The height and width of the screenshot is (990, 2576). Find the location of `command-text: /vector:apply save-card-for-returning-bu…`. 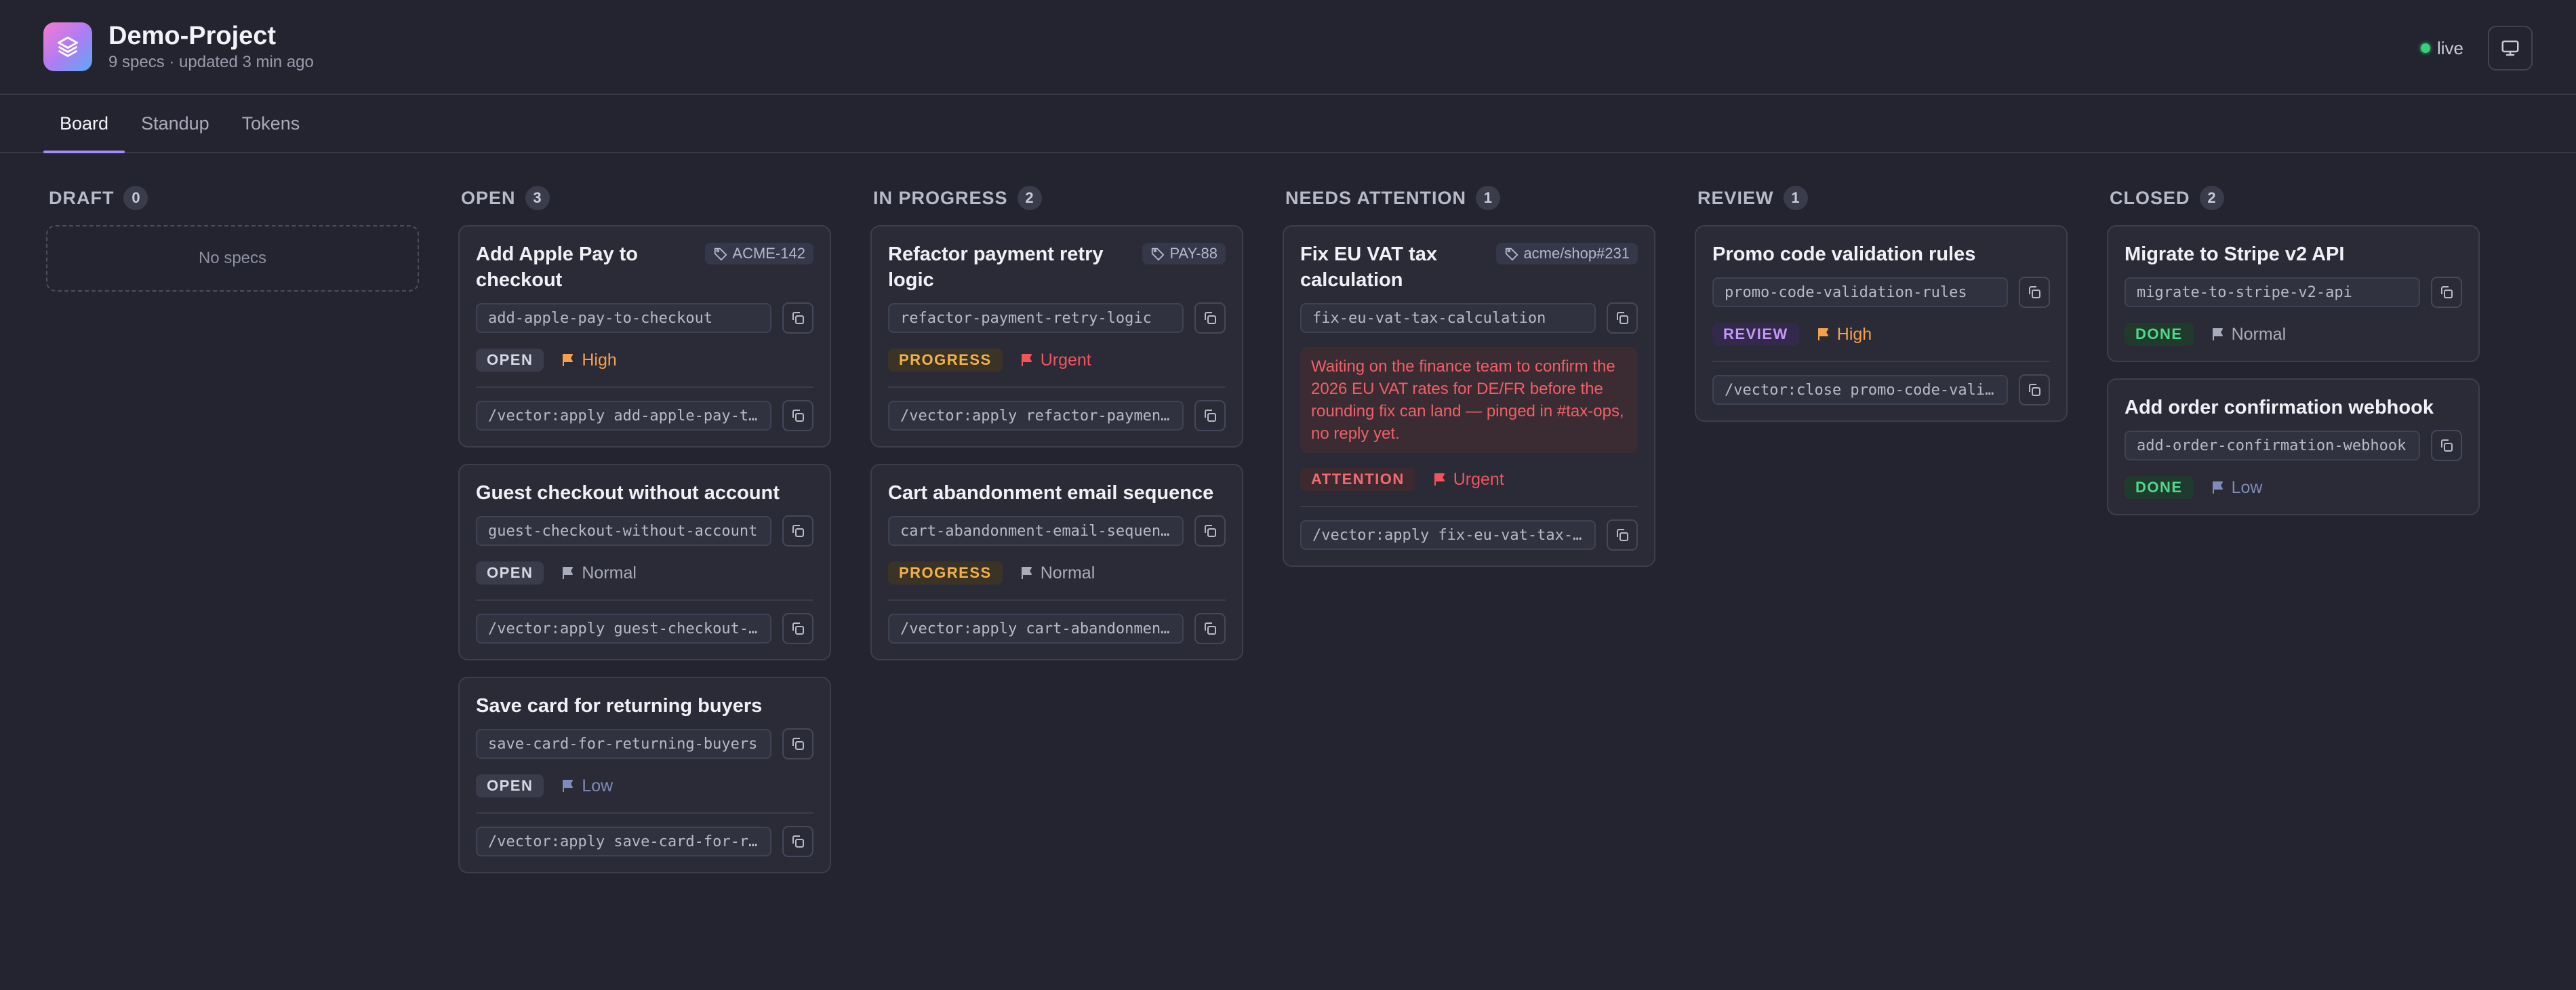

command-text: /vector:apply save-card-for-returning-bu… is located at coordinates (623, 841).